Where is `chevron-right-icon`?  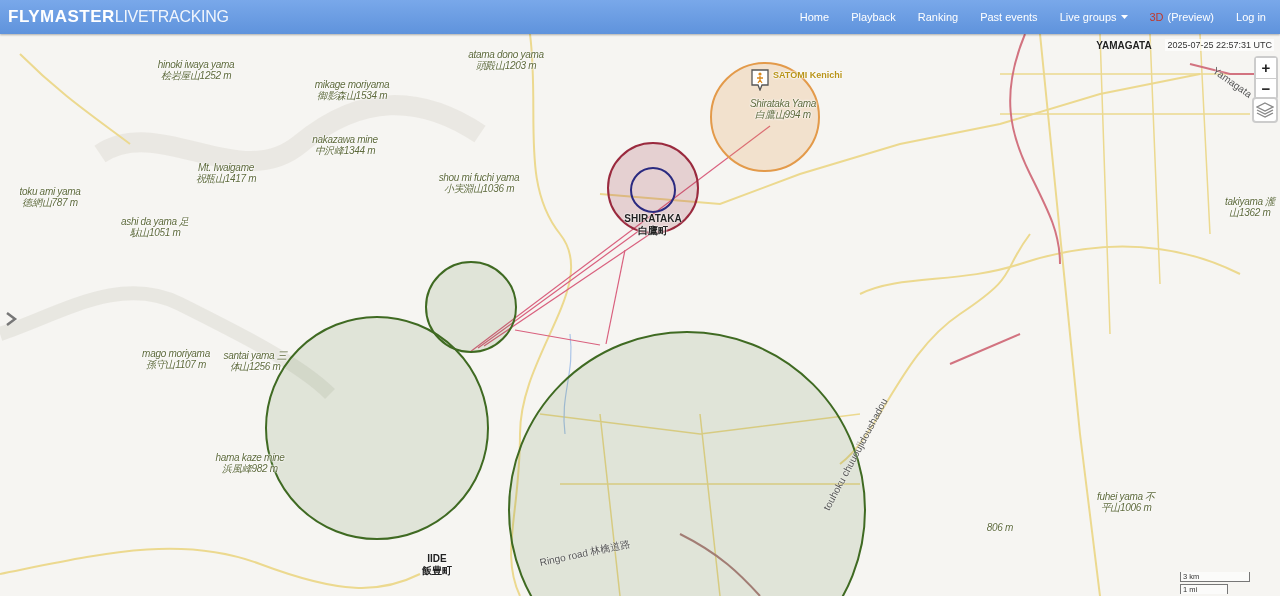 chevron-right-icon is located at coordinates (11, 319).